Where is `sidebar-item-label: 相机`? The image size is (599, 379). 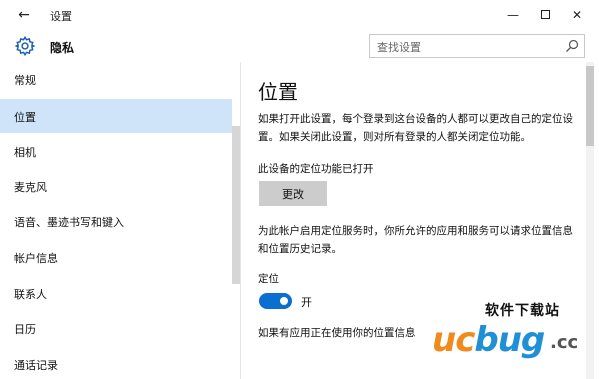
sidebar-item-label: 相机 is located at coordinates (25, 152).